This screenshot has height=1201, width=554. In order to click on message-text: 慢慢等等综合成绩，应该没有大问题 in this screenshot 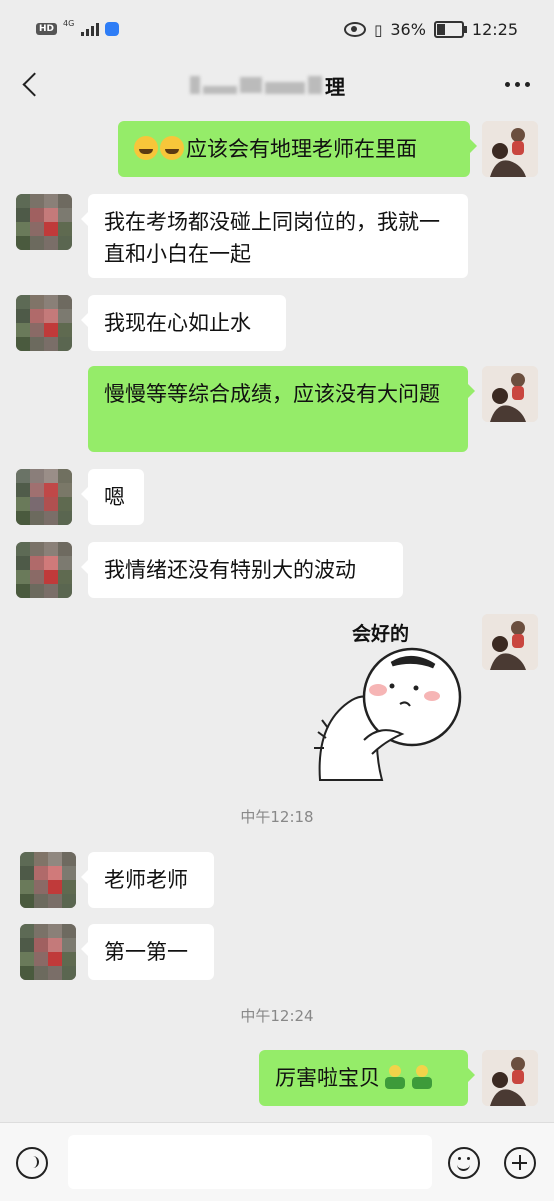, I will do `click(272, 394)`.